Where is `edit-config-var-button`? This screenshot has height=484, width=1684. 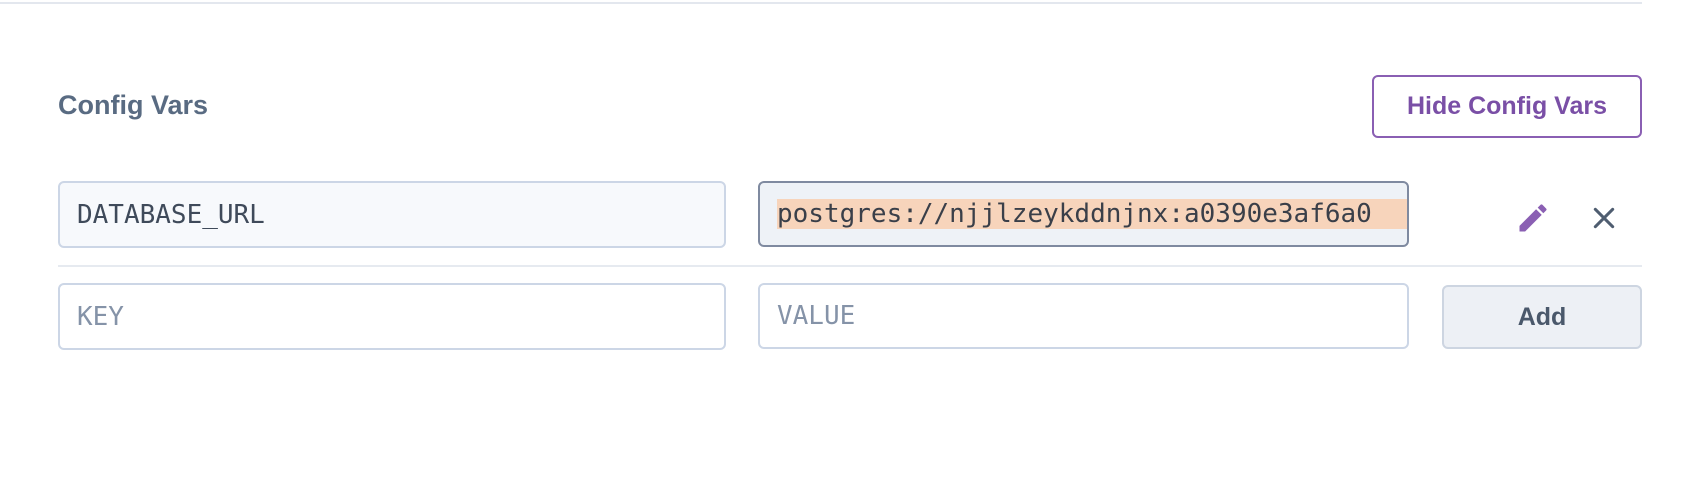 edit-config-var-button is located at coordinates (1533, 218).